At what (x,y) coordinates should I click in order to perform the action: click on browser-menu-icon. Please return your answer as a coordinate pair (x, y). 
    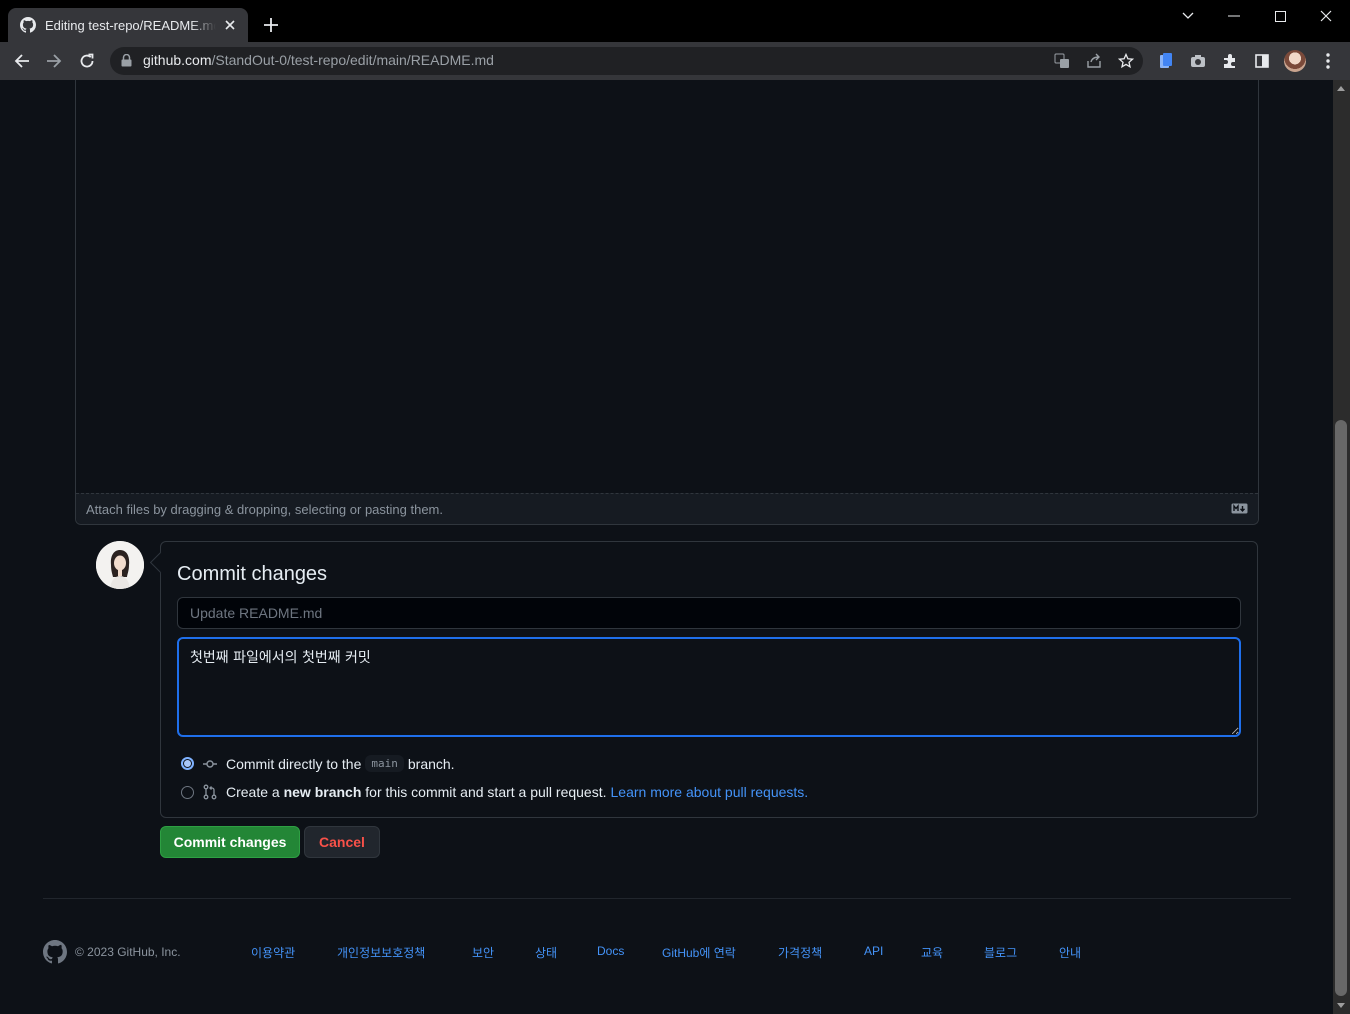
    Looking at the image, I should click on (1328, 61).